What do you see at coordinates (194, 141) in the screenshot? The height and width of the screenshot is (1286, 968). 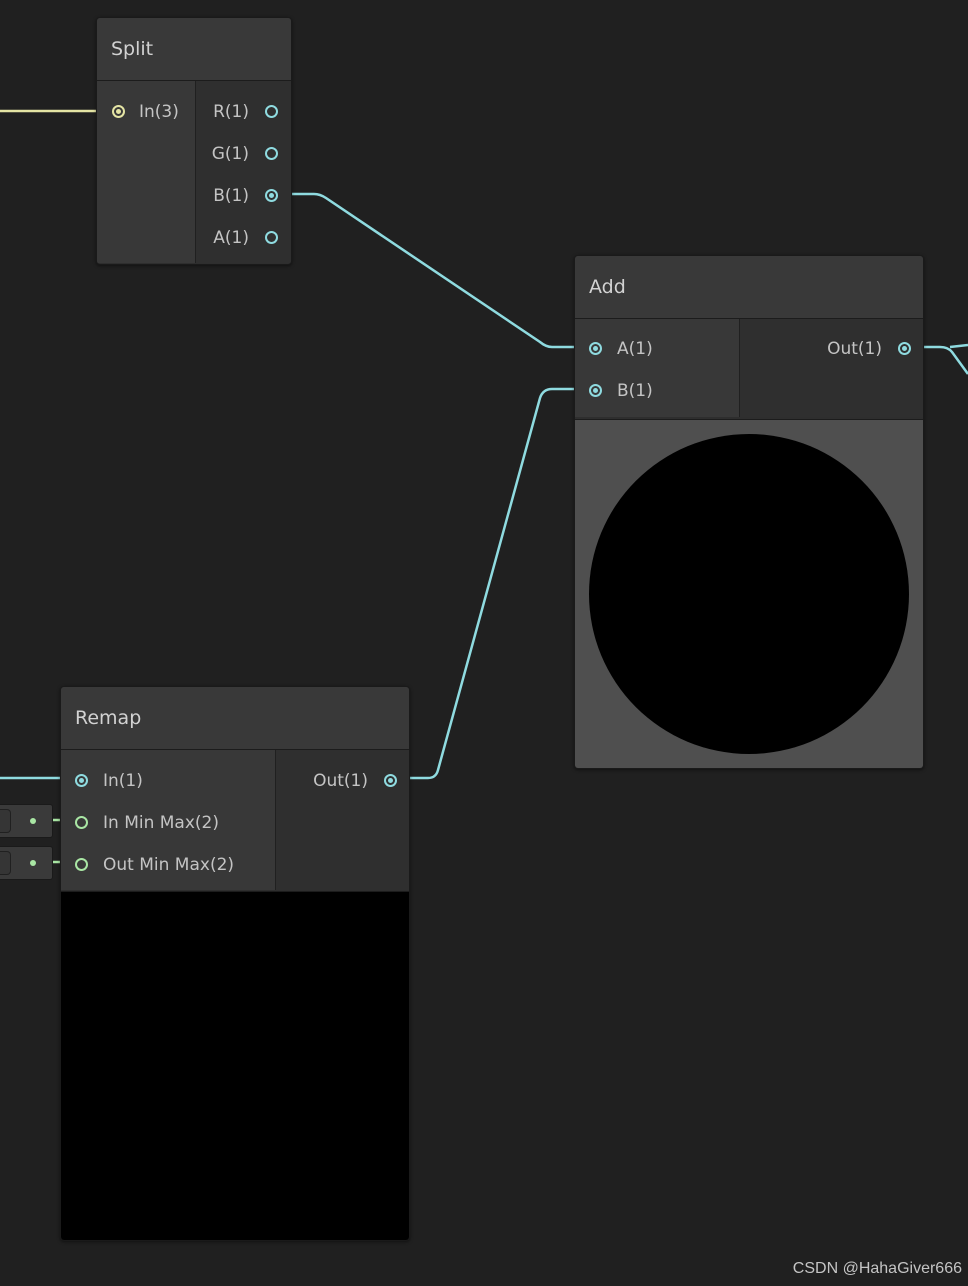 I see `split-node: Split In(3) R(1) G(1) B(1) A(1)` at bounding box center [194, 141].